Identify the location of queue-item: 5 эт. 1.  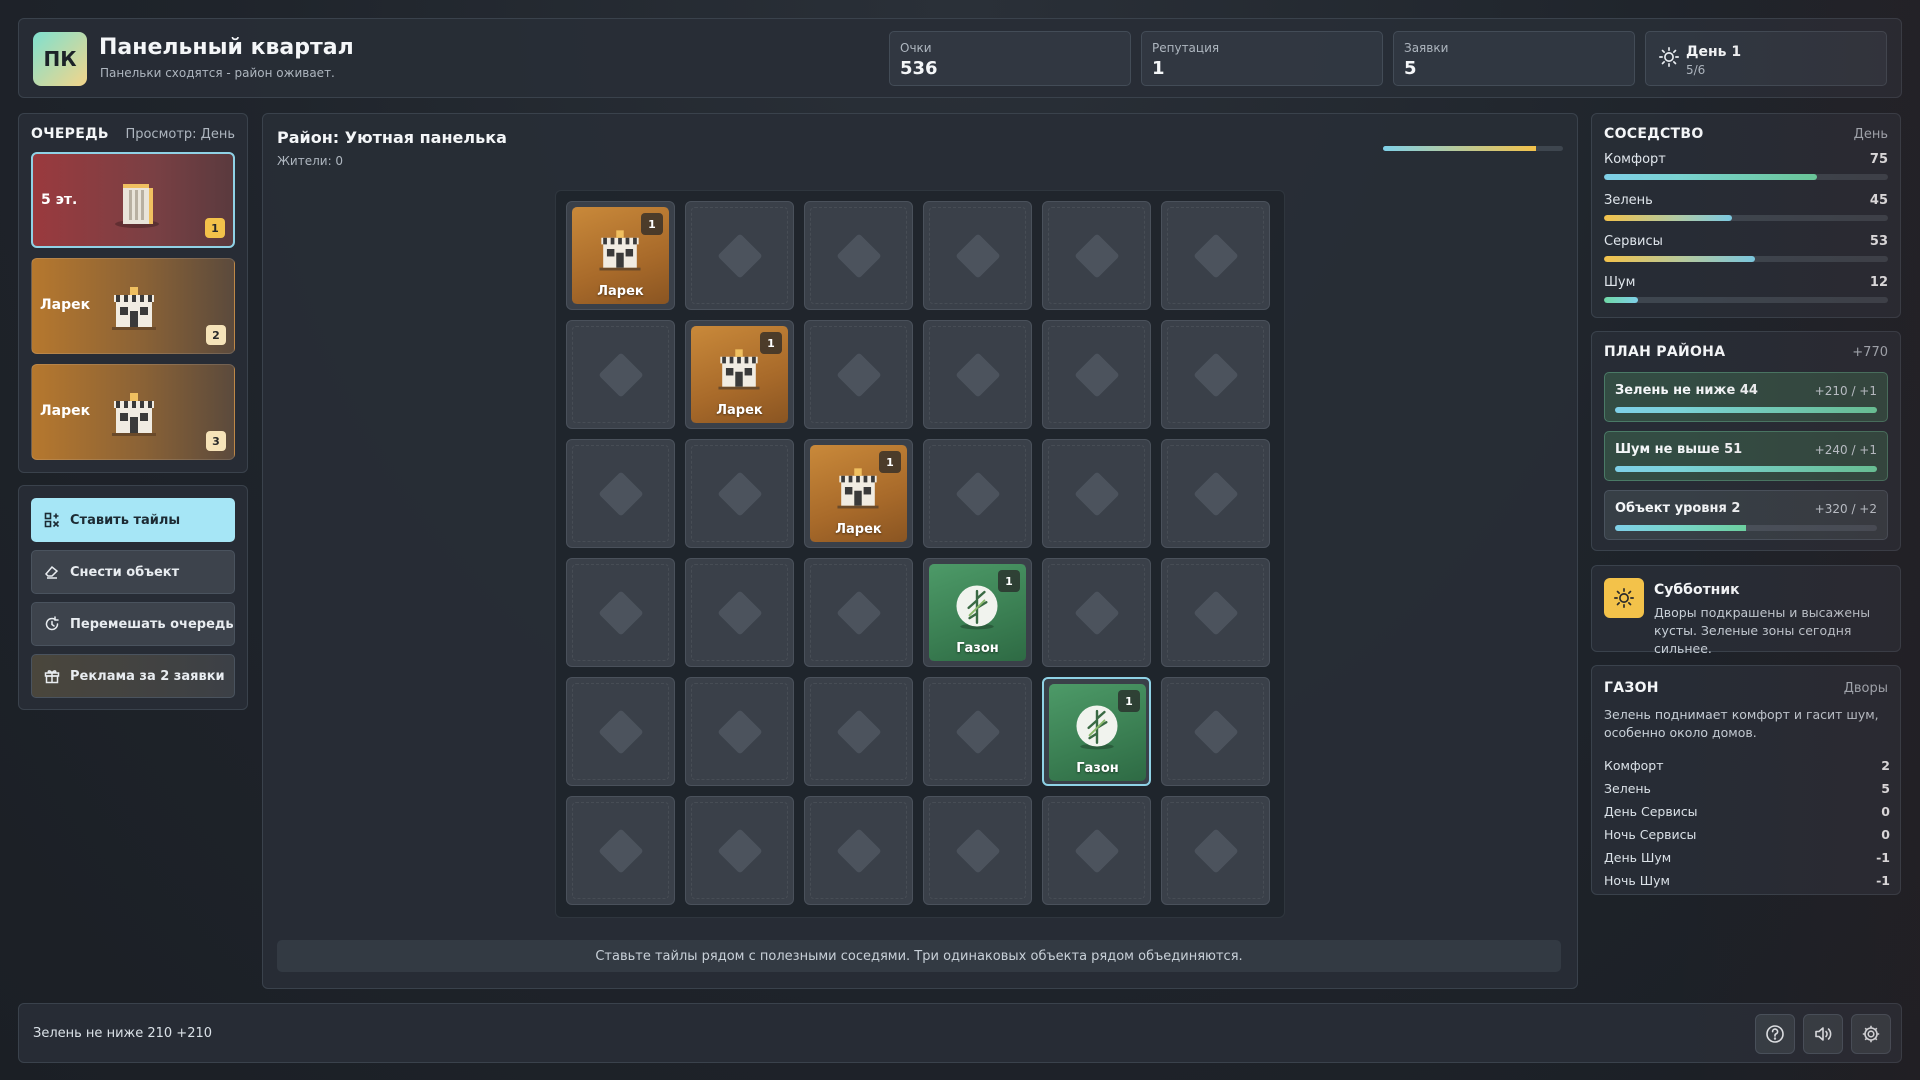
(133, 200).